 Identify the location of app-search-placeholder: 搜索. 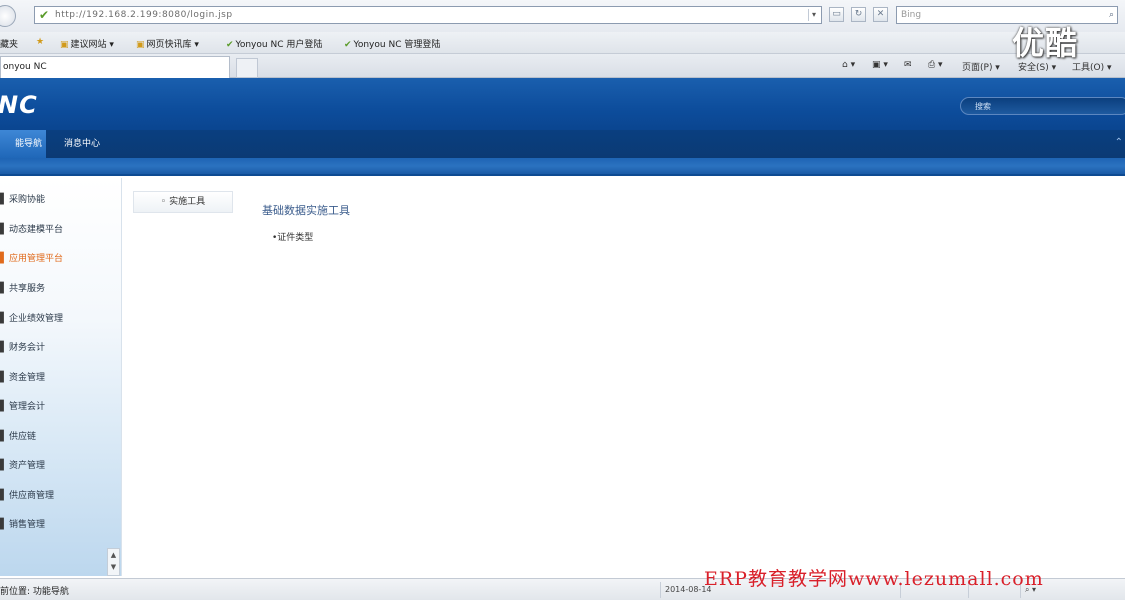
(983, 106).